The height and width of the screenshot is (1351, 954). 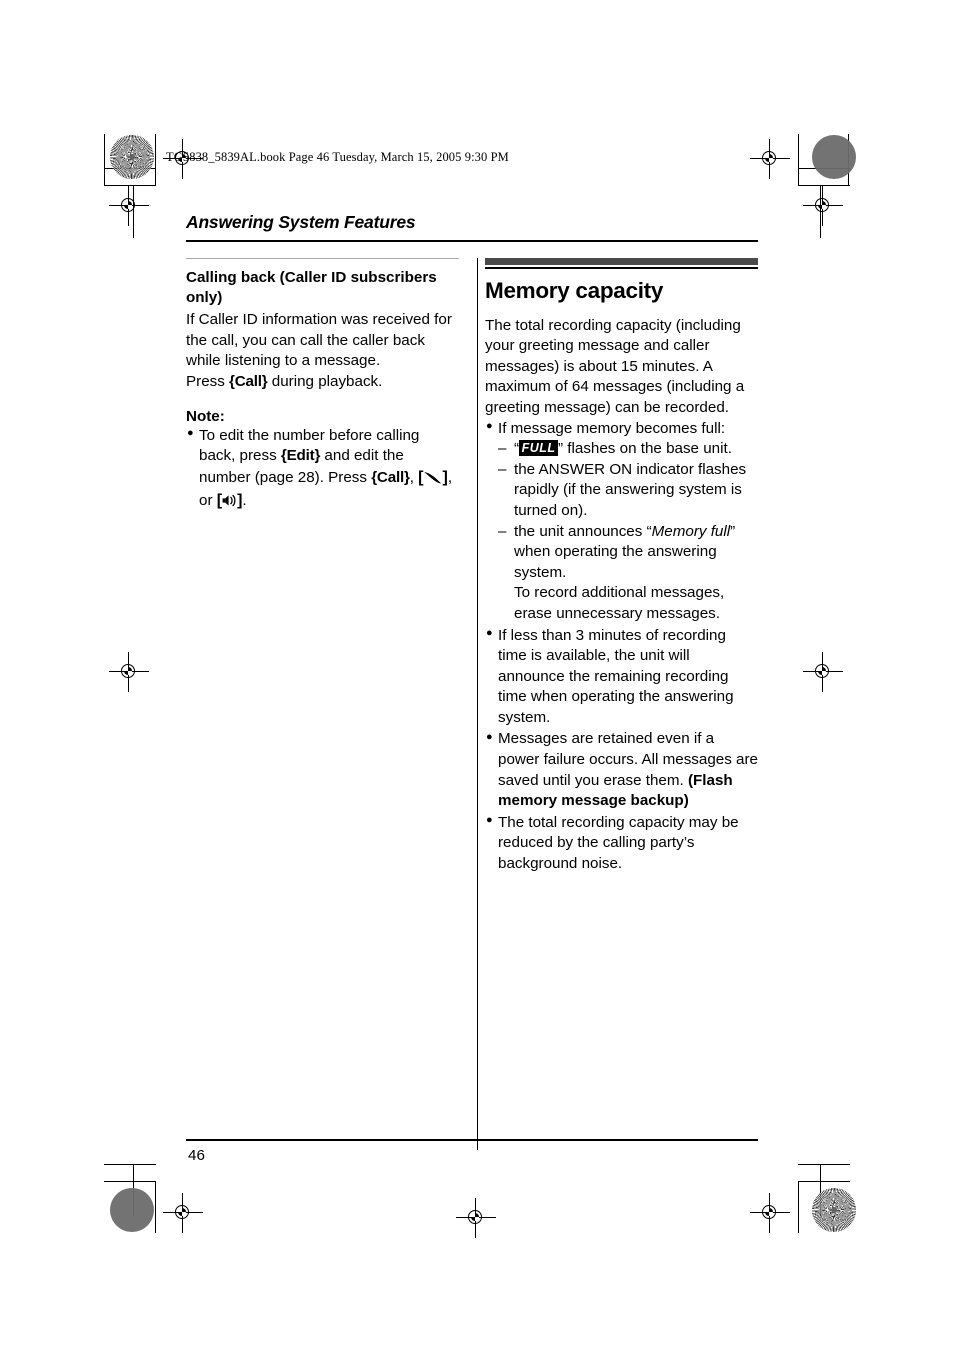 I want to click on section-accent-bar, so click(x=621, y=261).